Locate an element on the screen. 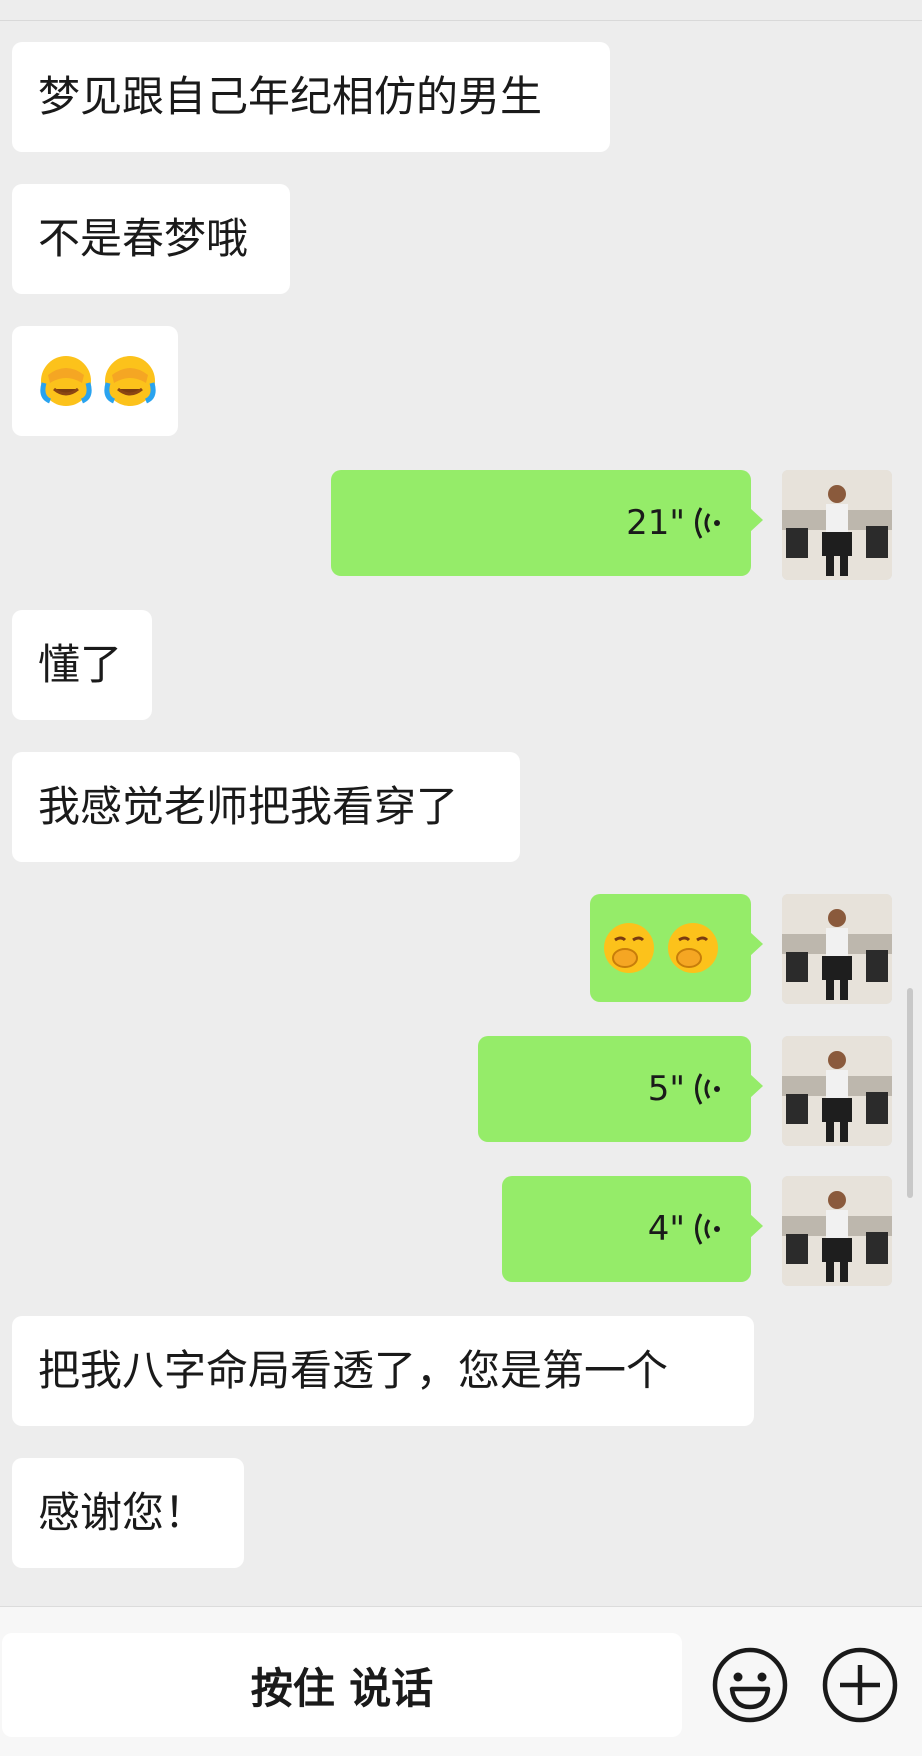 This screenshot has height=1756, width=922. message-text: 把我八字命局看透了，您是第一个 is located at coordinates (353, 1370).